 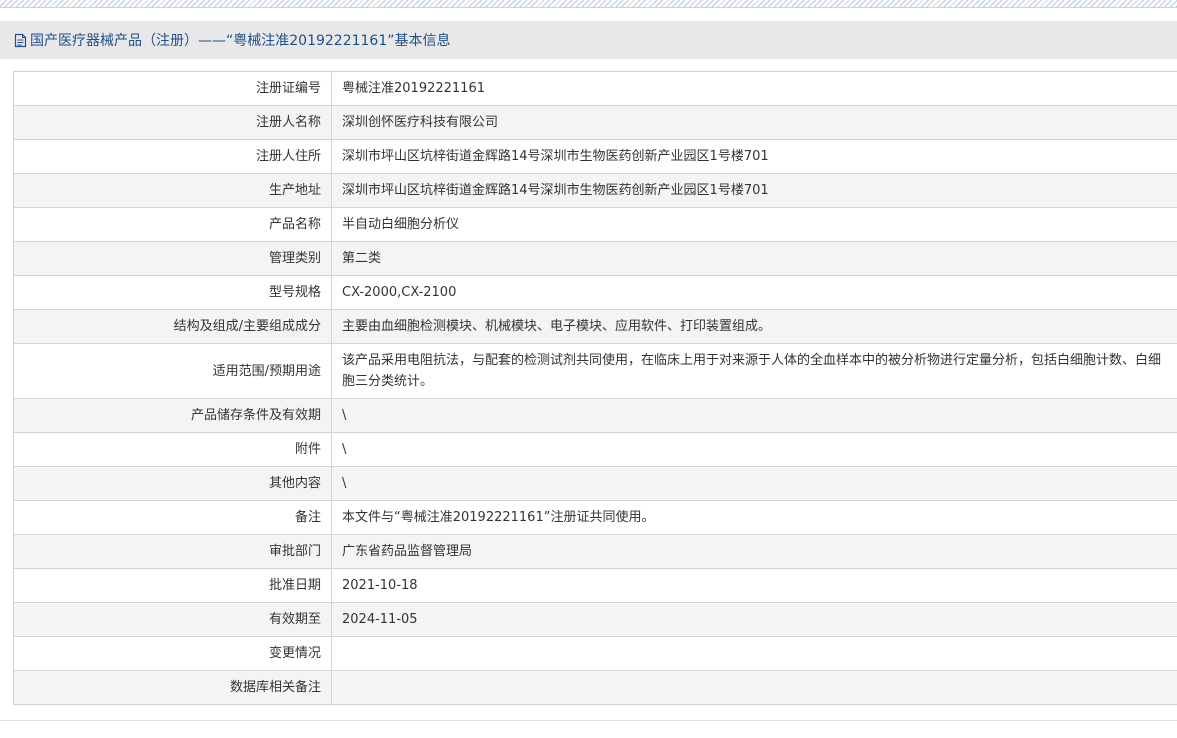 I want to click on field-label: 变更情况, so click(x=172, y=653).